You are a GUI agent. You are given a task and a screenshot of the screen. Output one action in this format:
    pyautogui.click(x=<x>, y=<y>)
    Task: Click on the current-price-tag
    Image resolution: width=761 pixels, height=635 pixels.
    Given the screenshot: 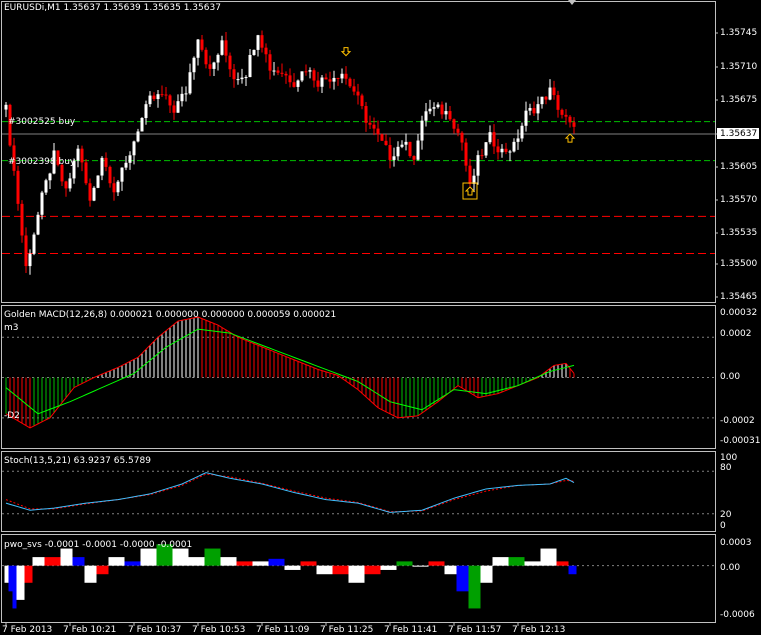 What is the action you would take?
    pyautogui.click(x=738, y=133)
    